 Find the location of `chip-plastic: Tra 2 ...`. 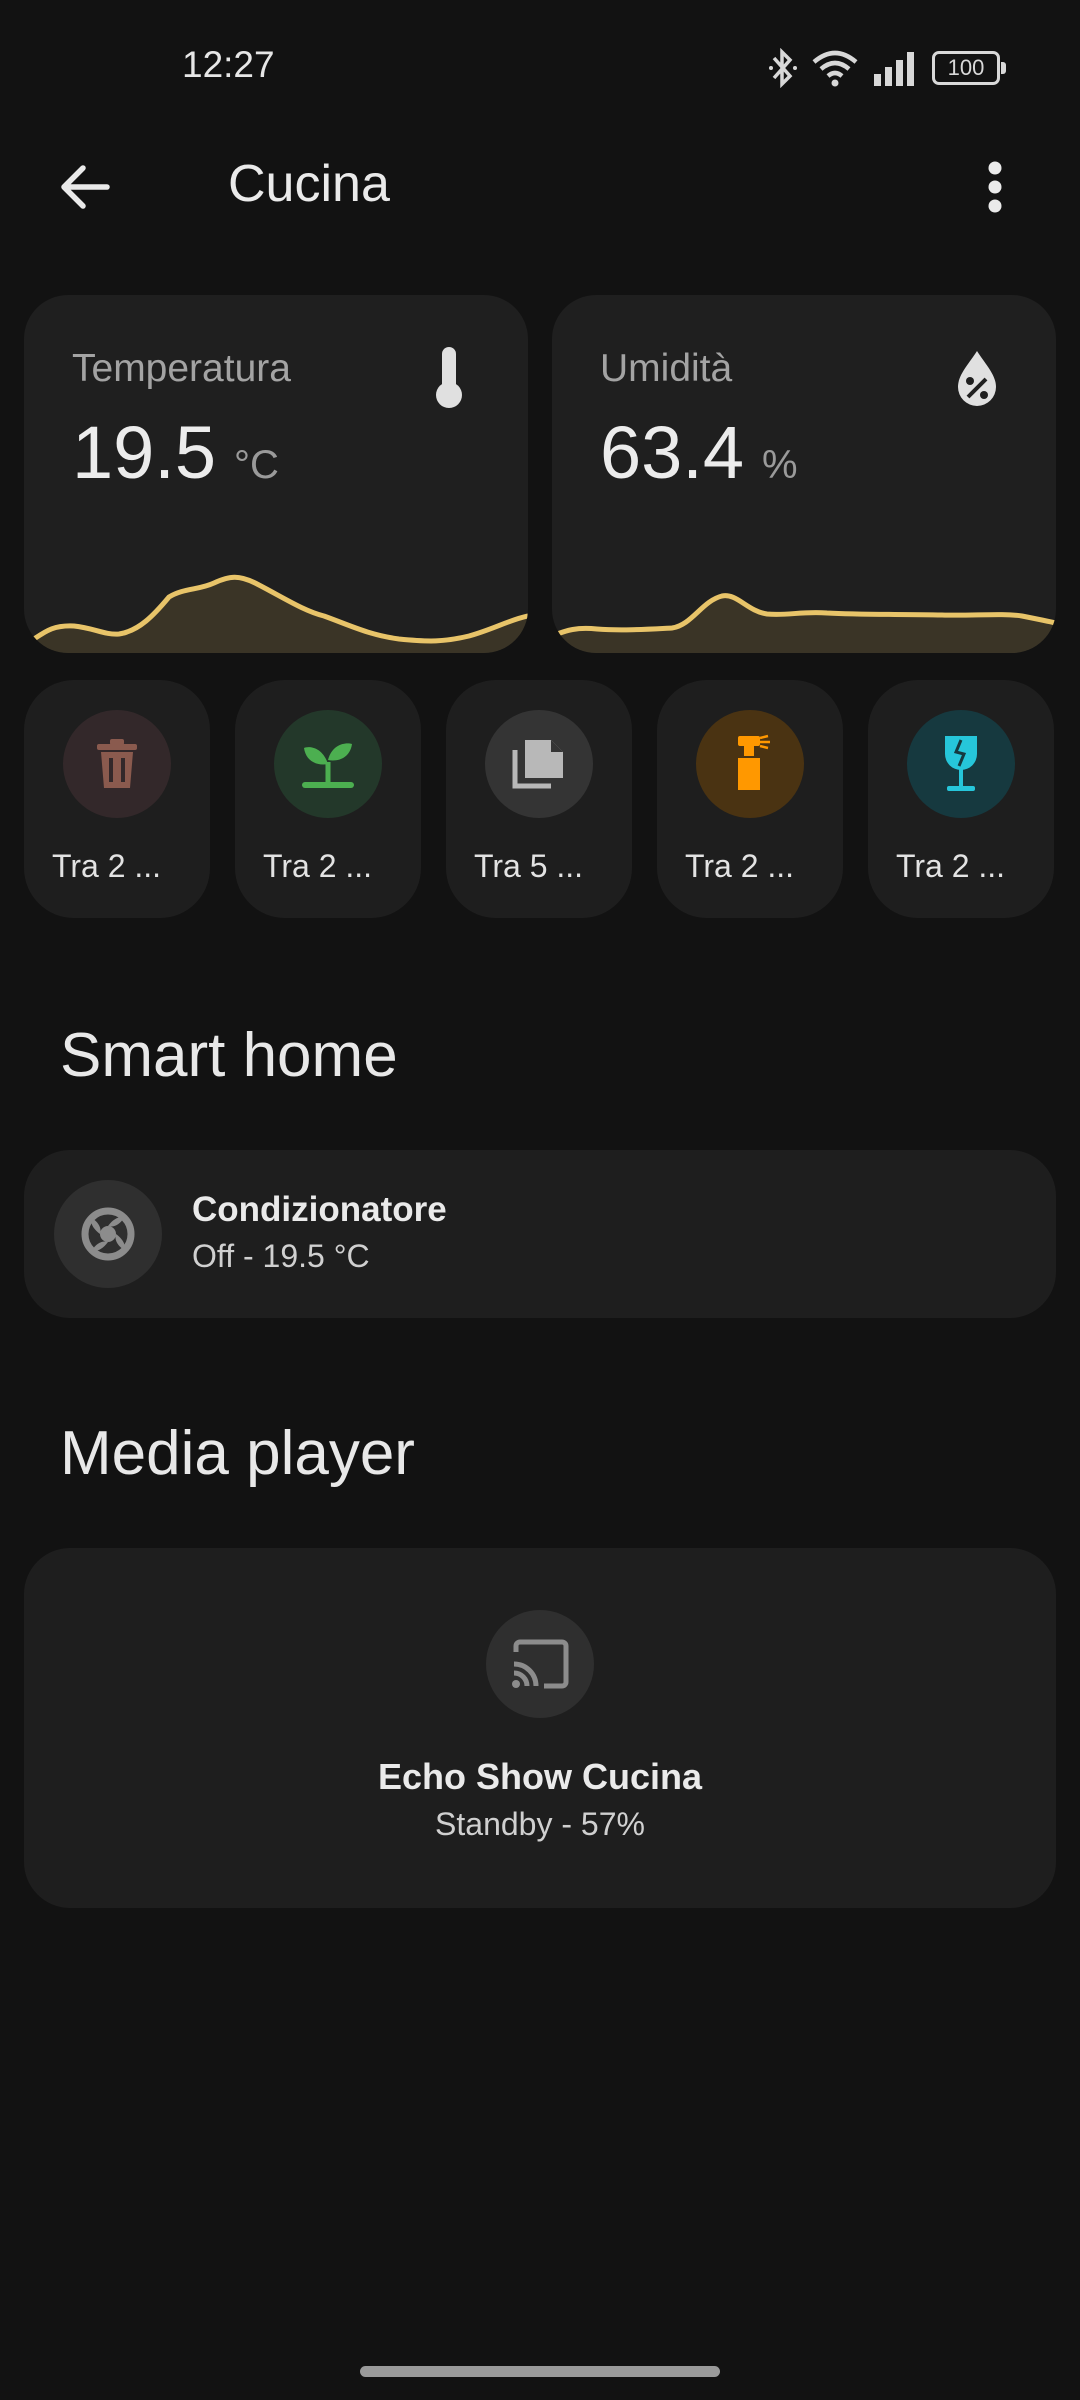

chip-plastic: Tra 2 ... is located at coordinates (750, 799).